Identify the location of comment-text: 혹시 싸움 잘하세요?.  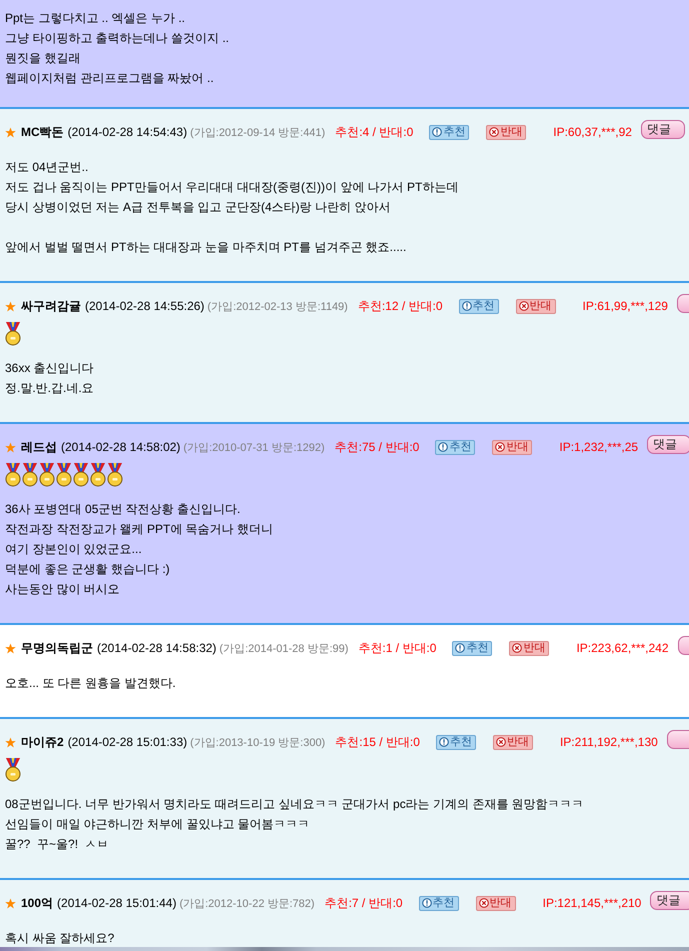
(60, 938).